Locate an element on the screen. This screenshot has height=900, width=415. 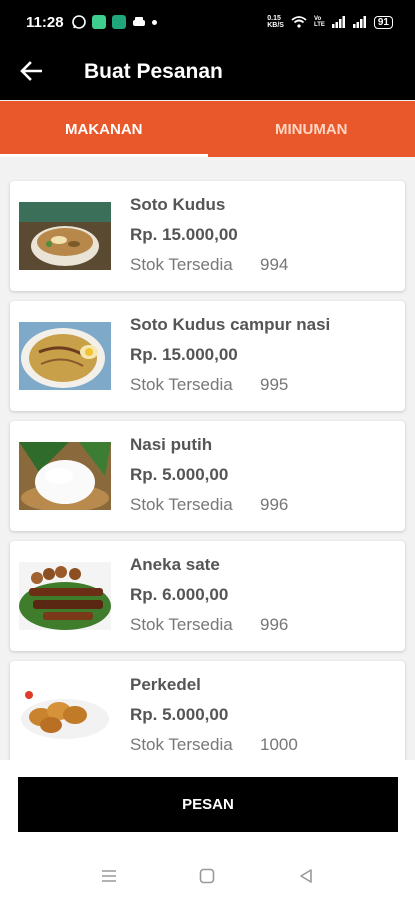
notification-icons is located at coordinates (114, 22).